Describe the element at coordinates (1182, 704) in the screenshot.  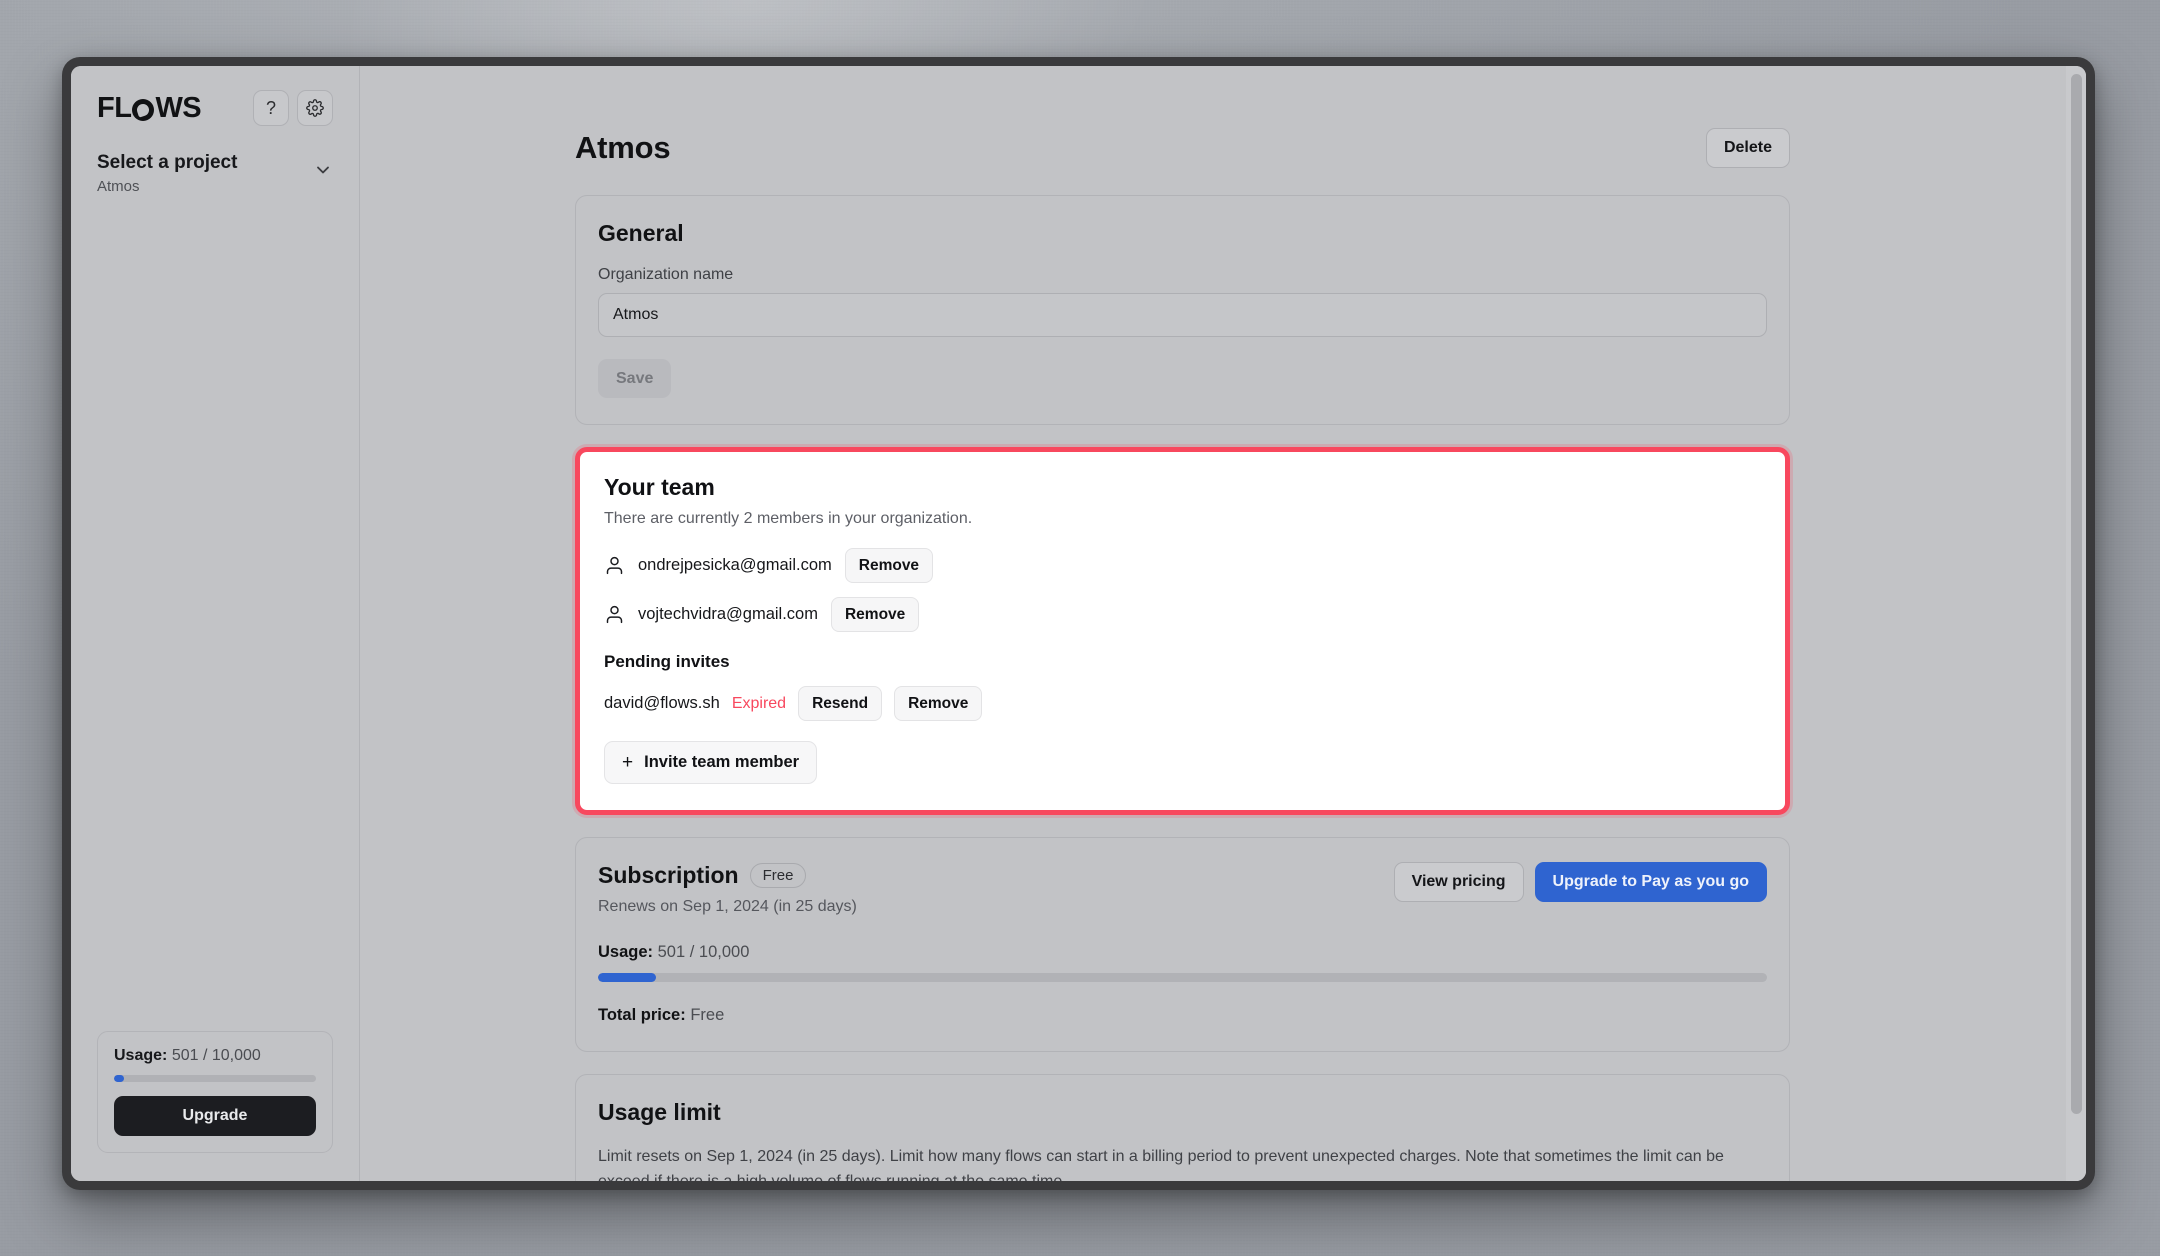
I see `pending-invite-row: david@flows.sh Expired Resend Remove` at that location.